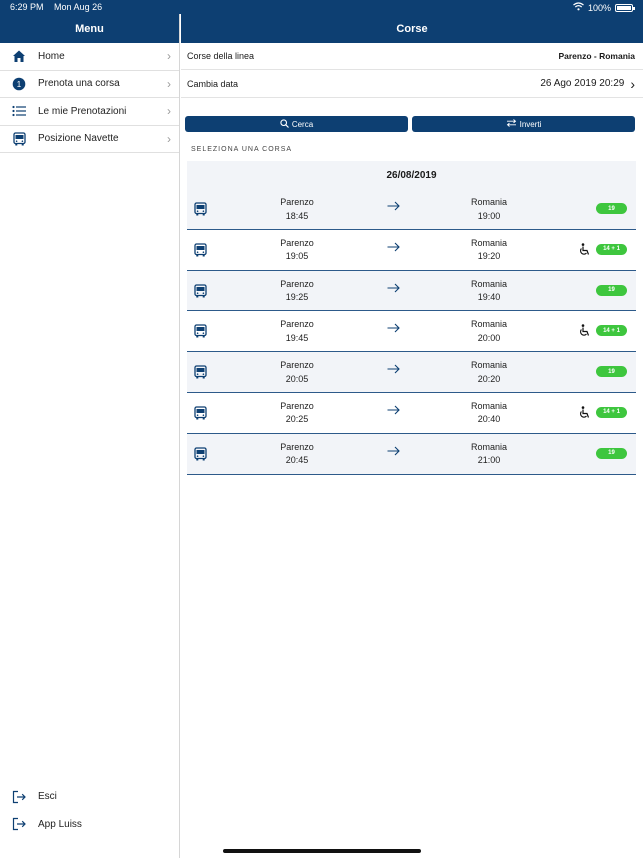  Describe the element at coordinates (411, 209) in the screenshot. I see `trip-row: Parenzo 18:45 Romania 19:00 19` at that location.